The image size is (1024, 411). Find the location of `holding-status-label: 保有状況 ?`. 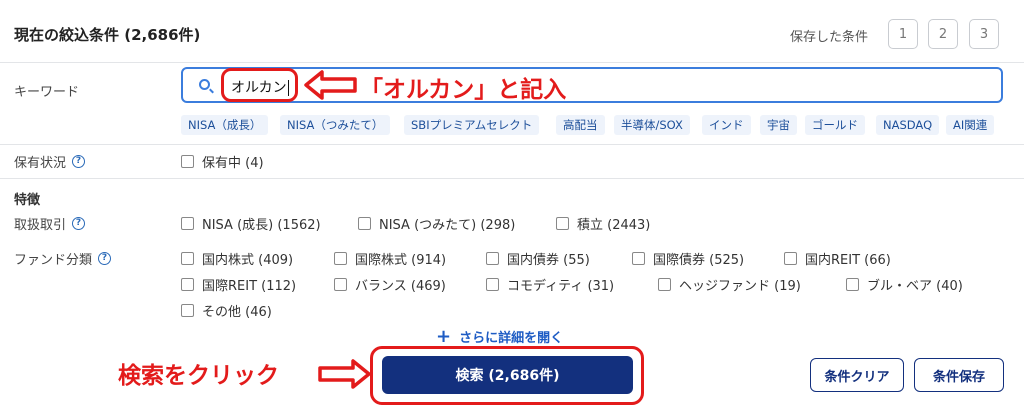

holding-status-label: 保有状況 ? is located at coordinates (50, 161).